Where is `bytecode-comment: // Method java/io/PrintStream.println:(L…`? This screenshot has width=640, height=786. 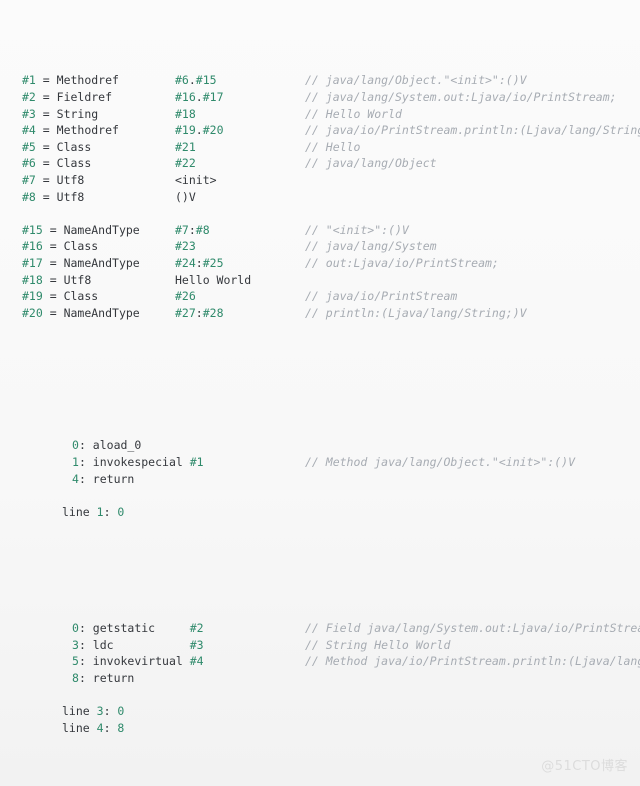 bytecode-comment: // Method java/io/PrintStream.println:(L… is located at coordinates (472, 661).